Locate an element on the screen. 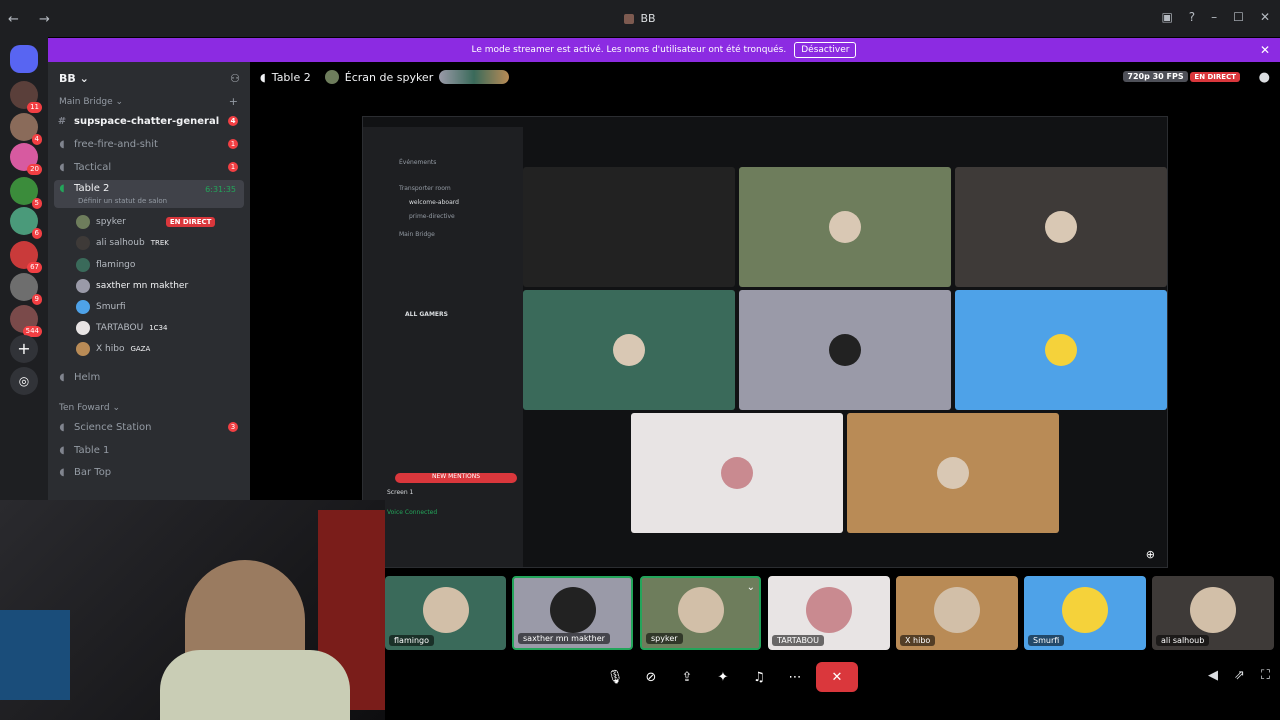  voice-user: ali salhoub TREK is located at coordinates (122, 243).